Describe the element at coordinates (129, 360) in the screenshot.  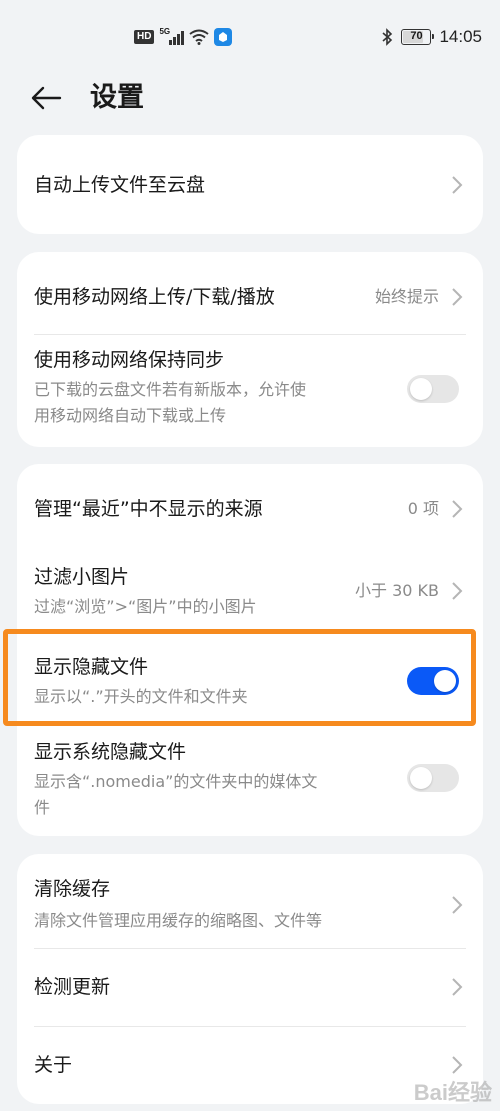
I see `mobile-sync-title: 使用移动网络保持同步` at that location.